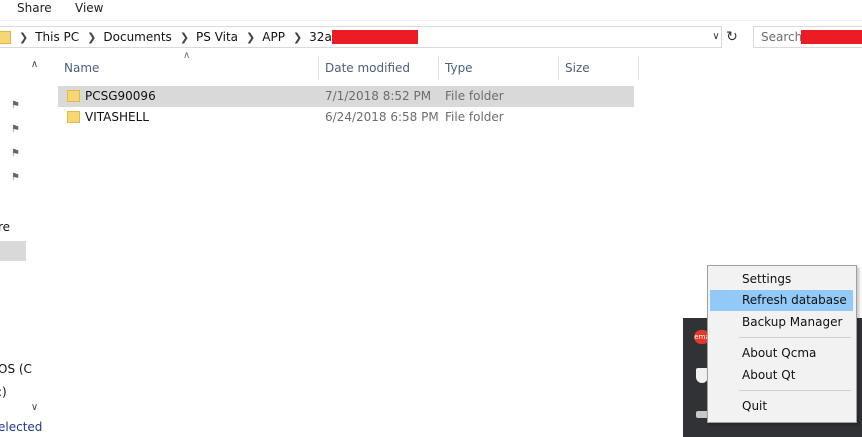 The image size is (862, 437). I want to click on column-header-size: Size, so click(599, 68).